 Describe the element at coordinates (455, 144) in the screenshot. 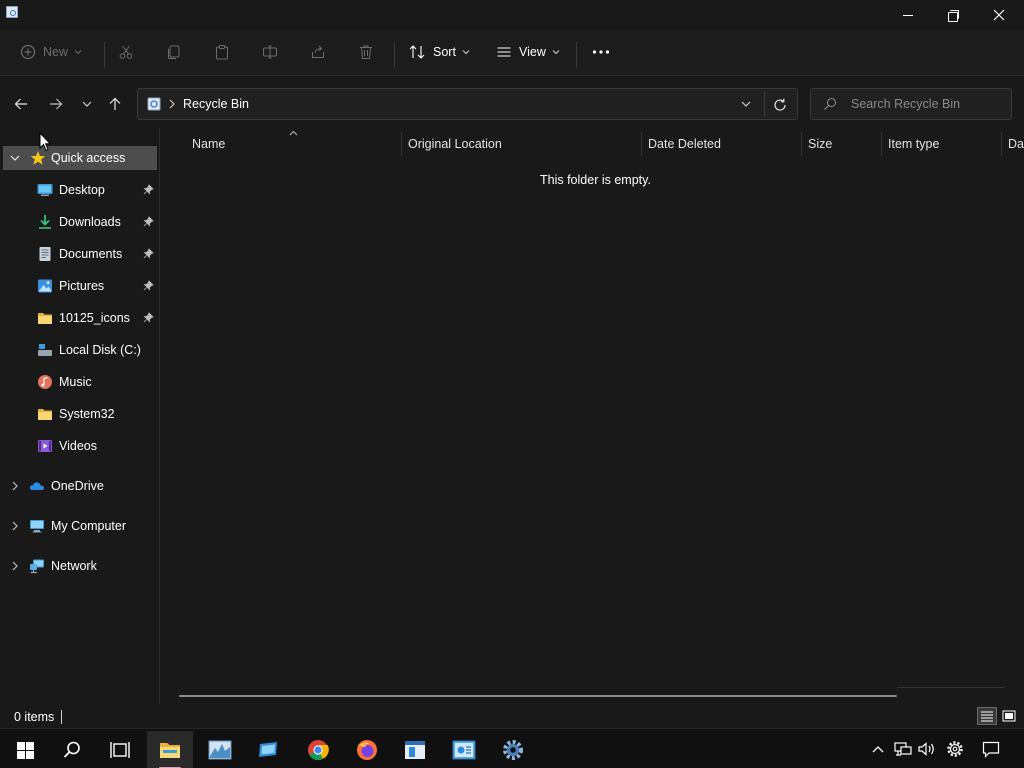

I see `column-header-original-location: Original Location` at that location.